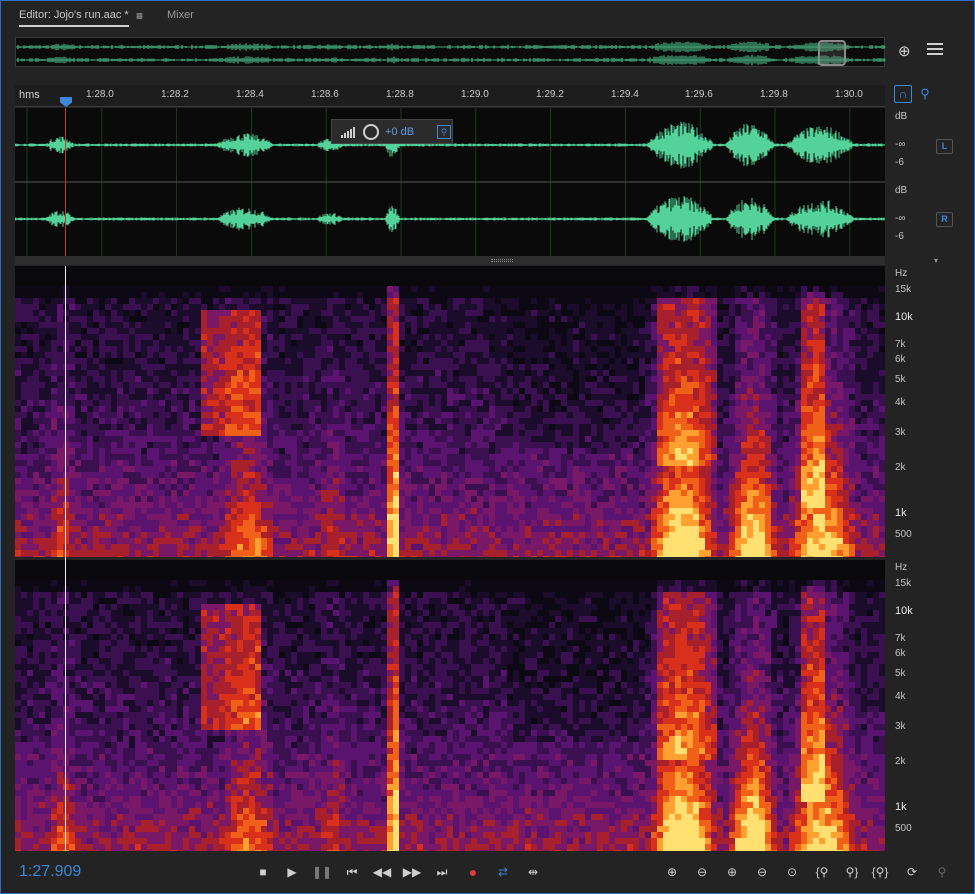 The height and width of the screenshot is (894, 975). What do you see at coordinates (907, 51) in the screenshot?
I see `zoom-navigator-icon: ⊕` at bounding box center [907, 51].